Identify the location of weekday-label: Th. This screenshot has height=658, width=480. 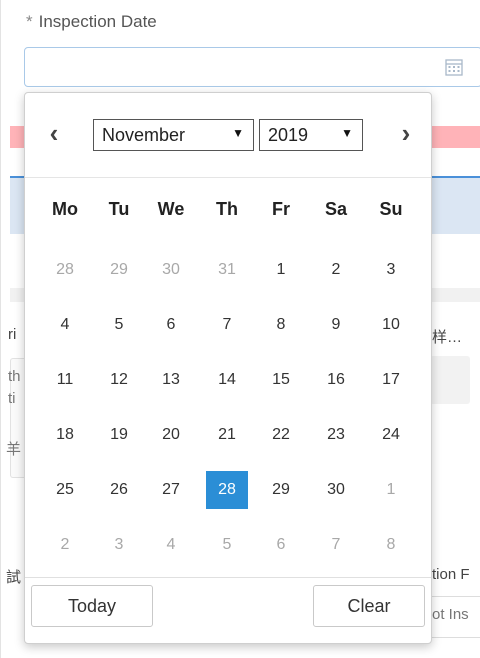
(227, 209).